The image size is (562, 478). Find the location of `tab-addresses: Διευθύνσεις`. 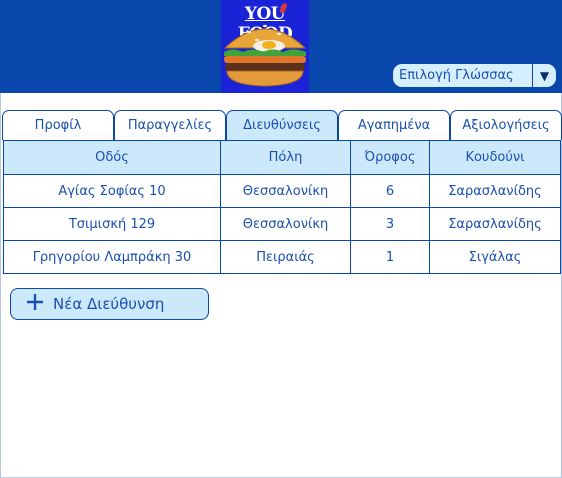

tab-addresses: Διευθύνσεις is located at coordinates (282, 125).